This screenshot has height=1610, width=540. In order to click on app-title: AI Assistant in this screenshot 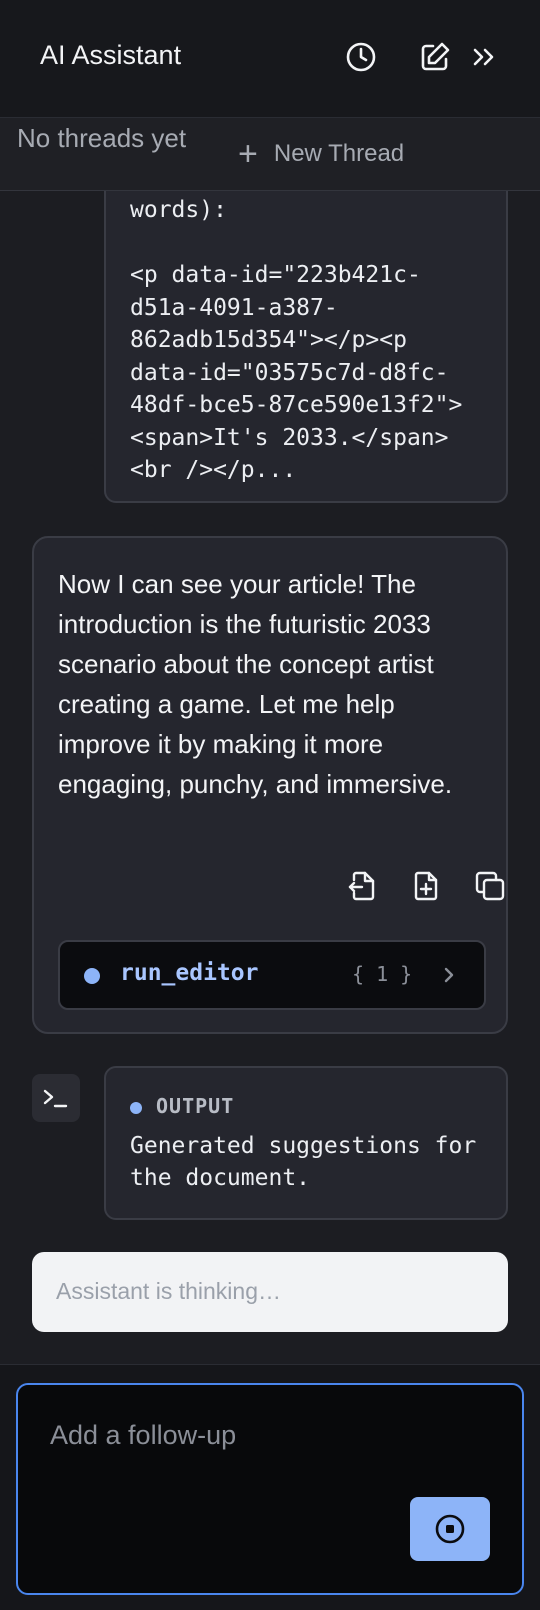, I will do `click(111, 55)`.